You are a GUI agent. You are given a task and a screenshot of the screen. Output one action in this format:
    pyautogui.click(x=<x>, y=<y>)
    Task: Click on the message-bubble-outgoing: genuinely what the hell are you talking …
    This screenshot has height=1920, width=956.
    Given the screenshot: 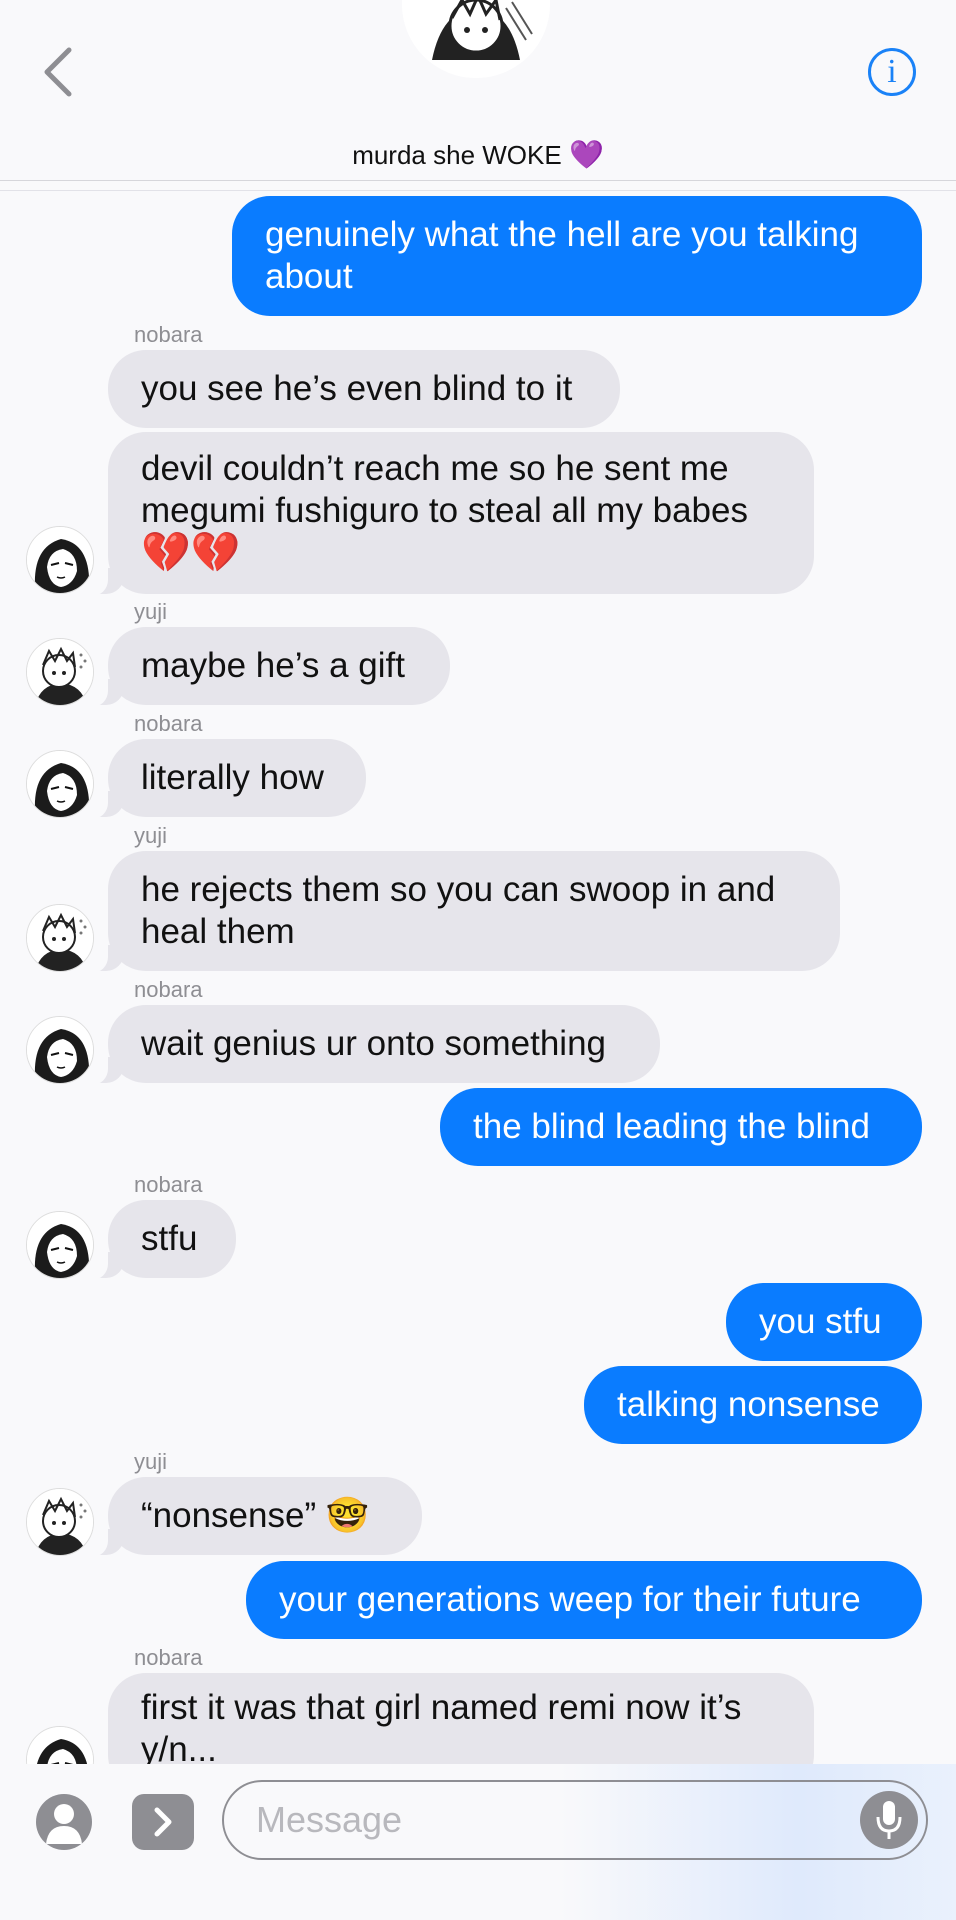 What is the action you would take?
    pyautogui.click(x=577, y=256)
    